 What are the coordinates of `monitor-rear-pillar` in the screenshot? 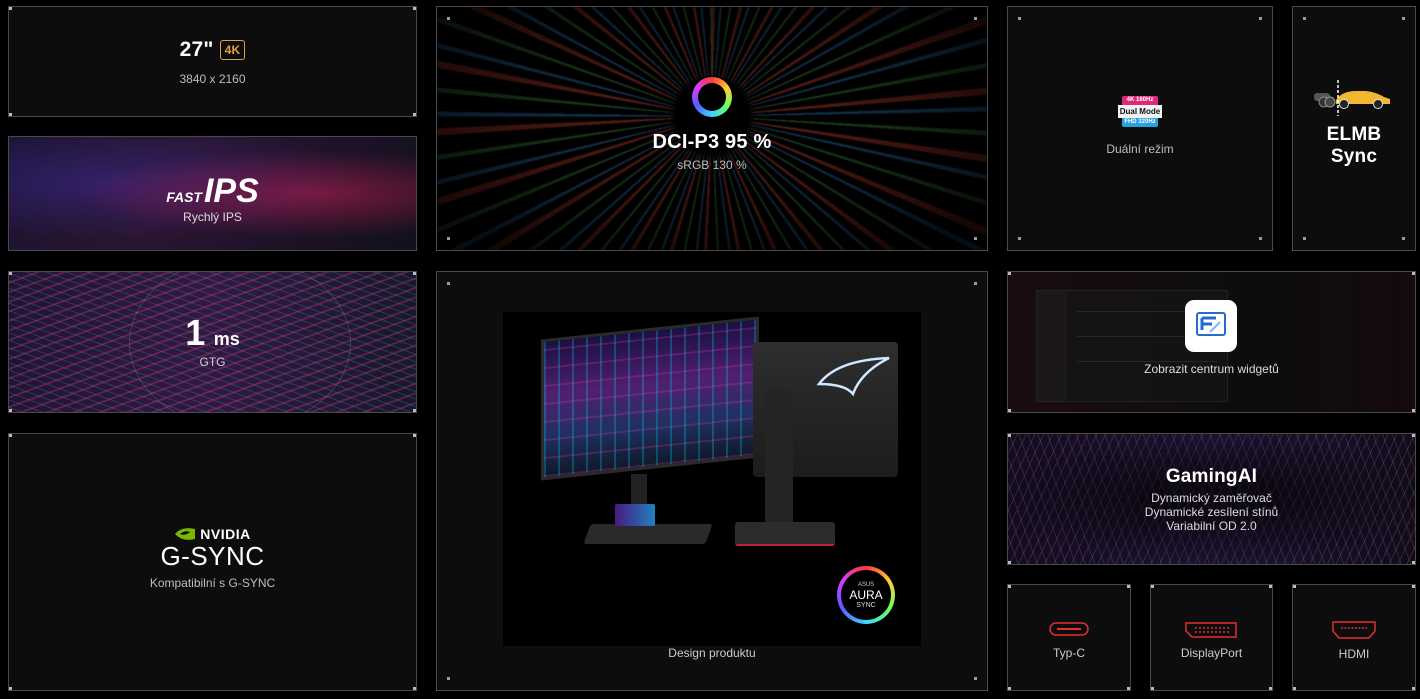 It's located at (779, 458).